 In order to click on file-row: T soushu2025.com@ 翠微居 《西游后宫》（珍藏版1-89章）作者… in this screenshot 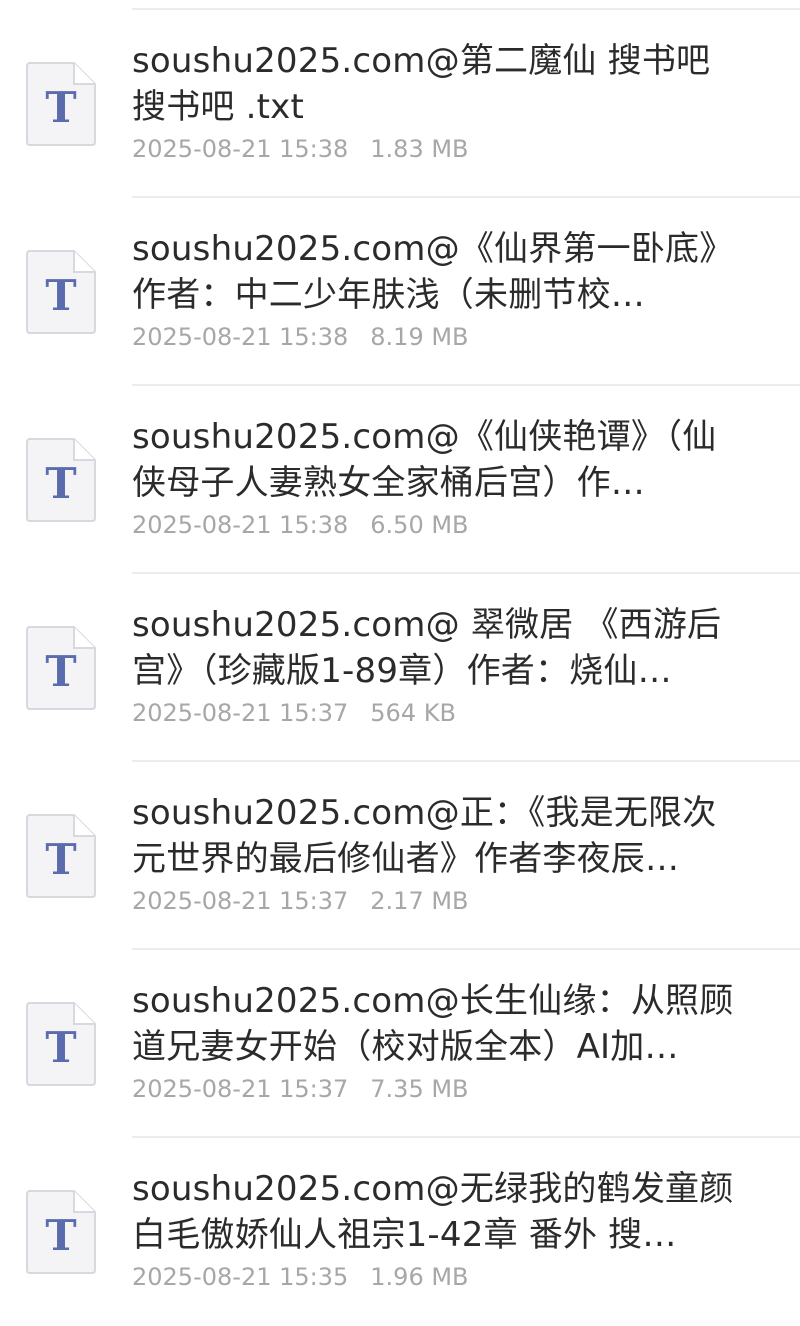, I will do `click(400, 668)`.